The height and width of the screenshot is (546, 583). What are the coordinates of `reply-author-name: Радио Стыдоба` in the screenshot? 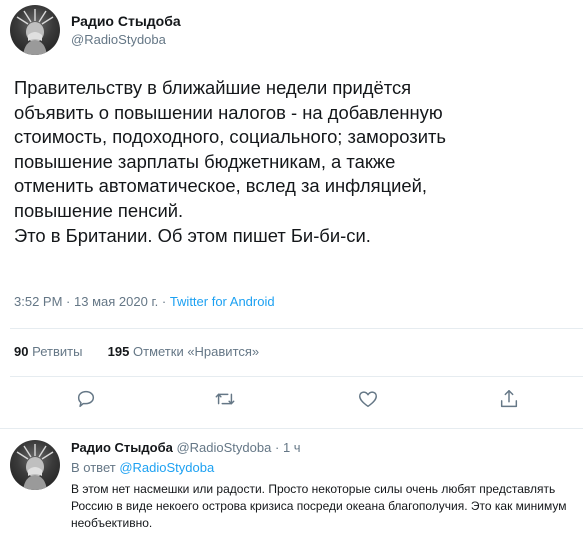 It's located at (122, 447).